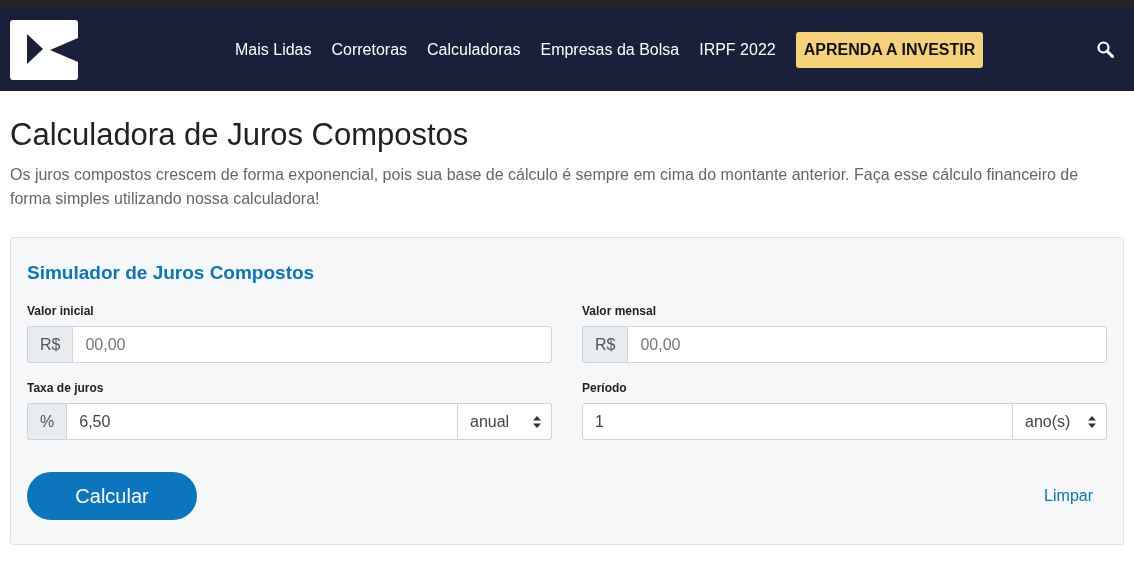 This screenshot has height=564, width=1134. What do you see at coordinates (112, 496) in the screenshot?
I see `calculate-button: Calcular` at bounding box center [112, 496].